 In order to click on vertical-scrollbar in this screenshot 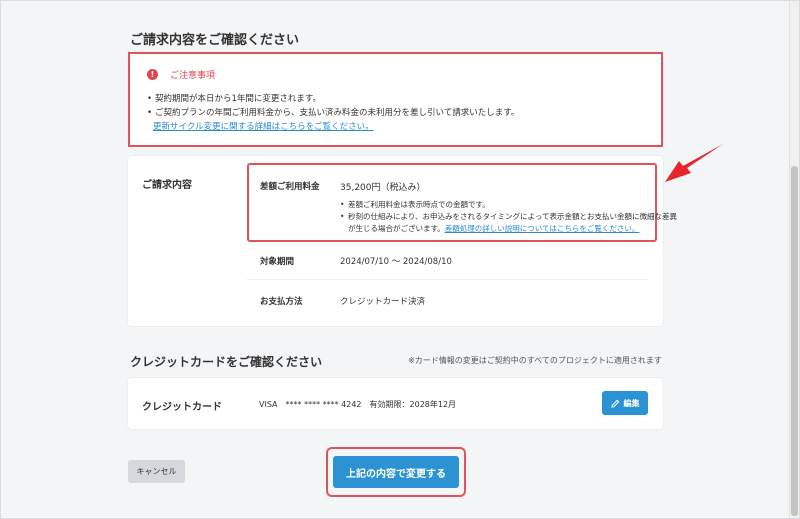, I will do `click(794, 259)`.